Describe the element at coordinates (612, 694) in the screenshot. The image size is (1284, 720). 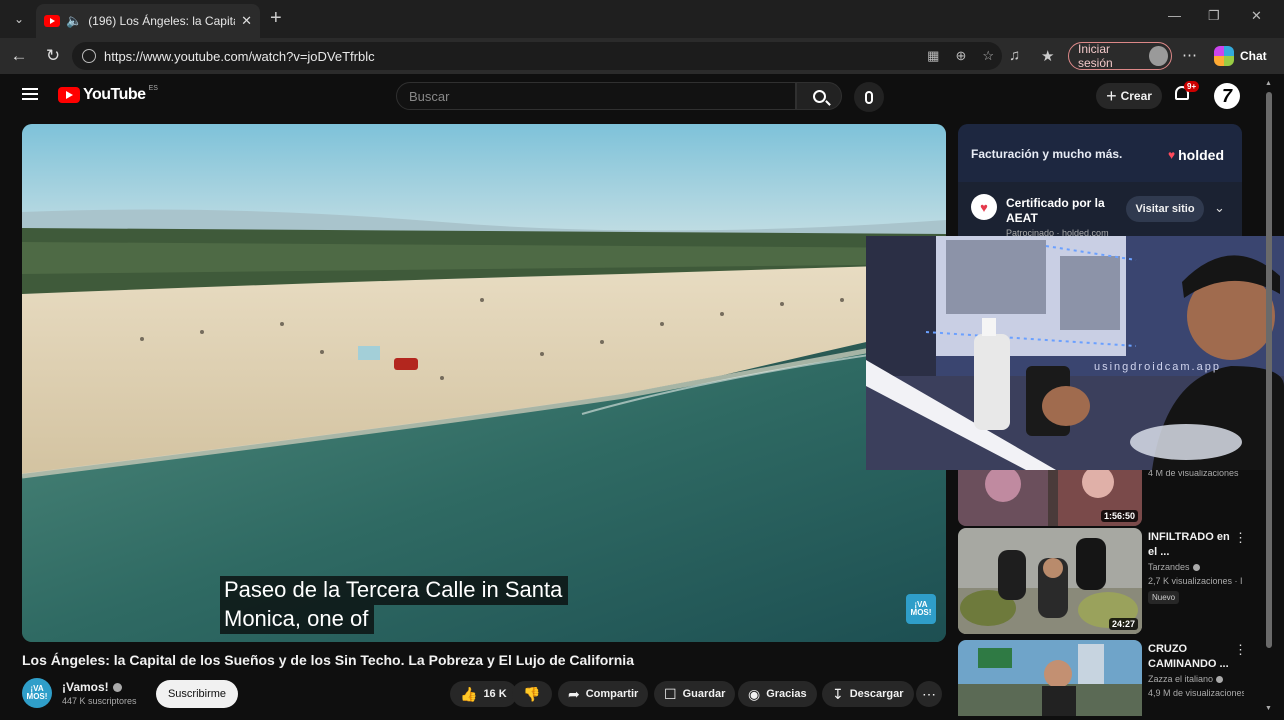
I see `share-label: Compartir` at that location.